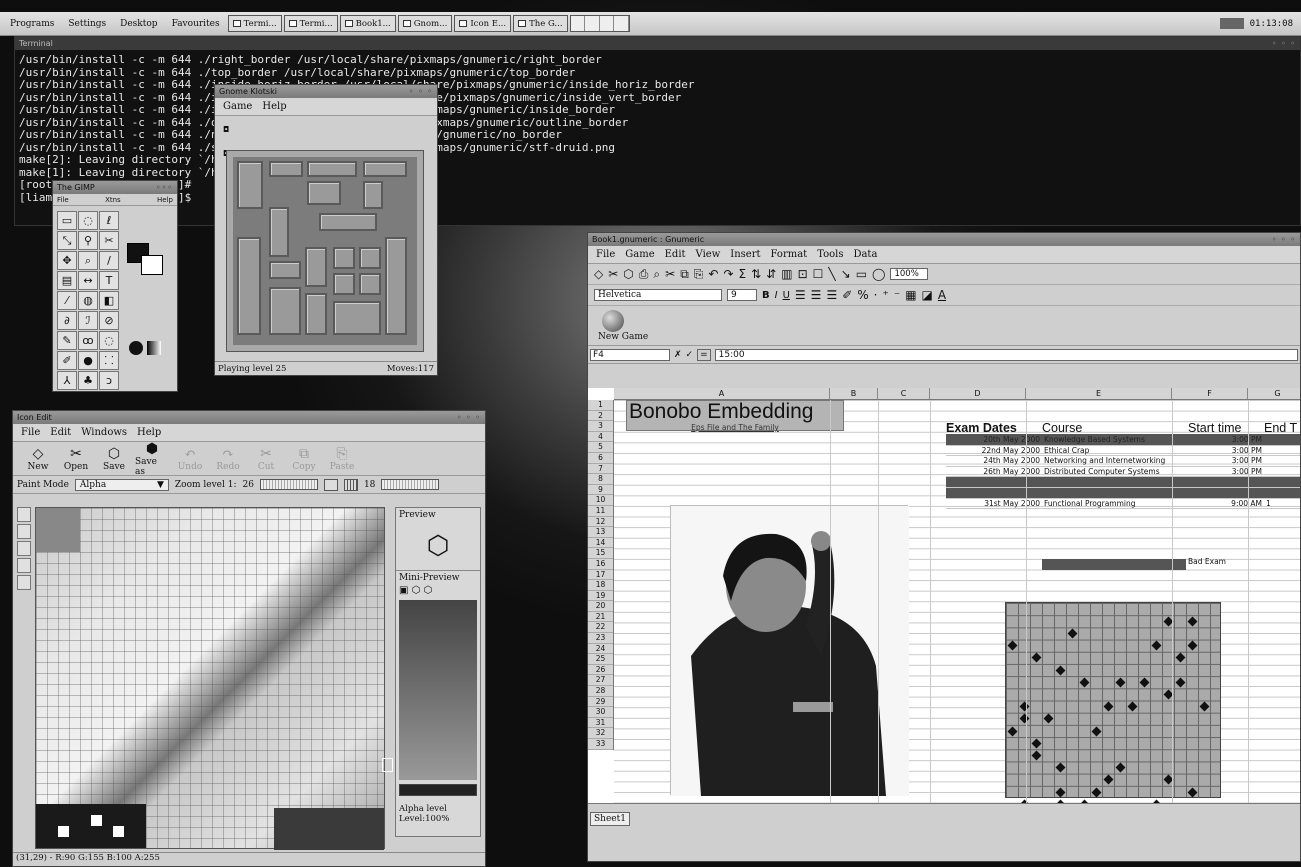 The width and height of the screenshot is (1301, 867). Describe the element at coordinates (600, 617) in the screenshot. I see `row-header: 21` at that location.